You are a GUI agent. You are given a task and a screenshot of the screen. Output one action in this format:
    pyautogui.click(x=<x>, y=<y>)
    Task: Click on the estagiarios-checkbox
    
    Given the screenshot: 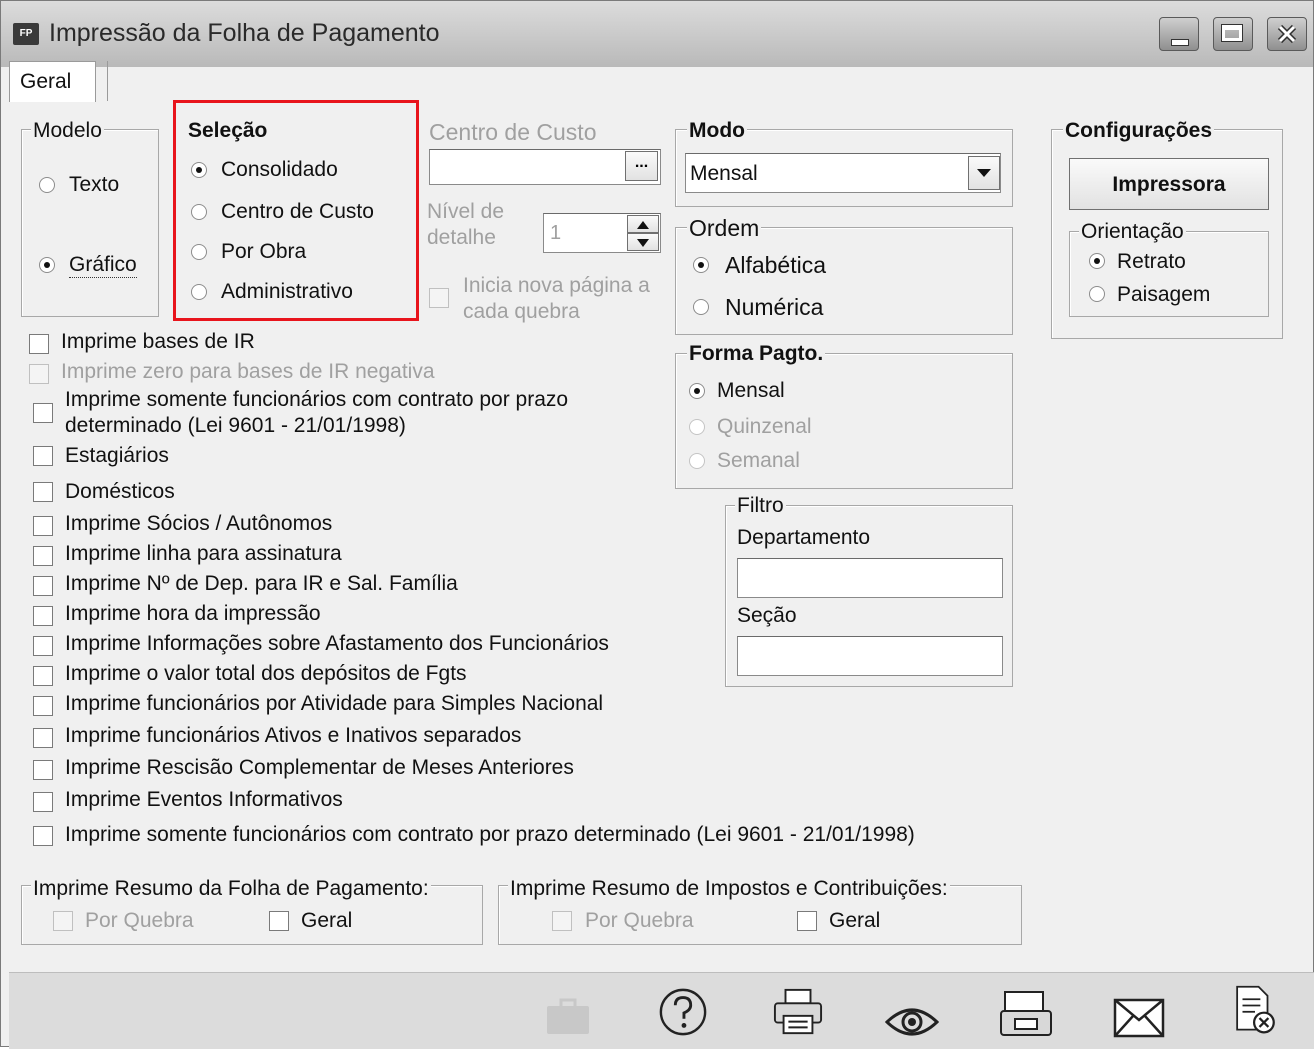 What is the action you would take?
    pyautogui.click(x=43, y=456)
    